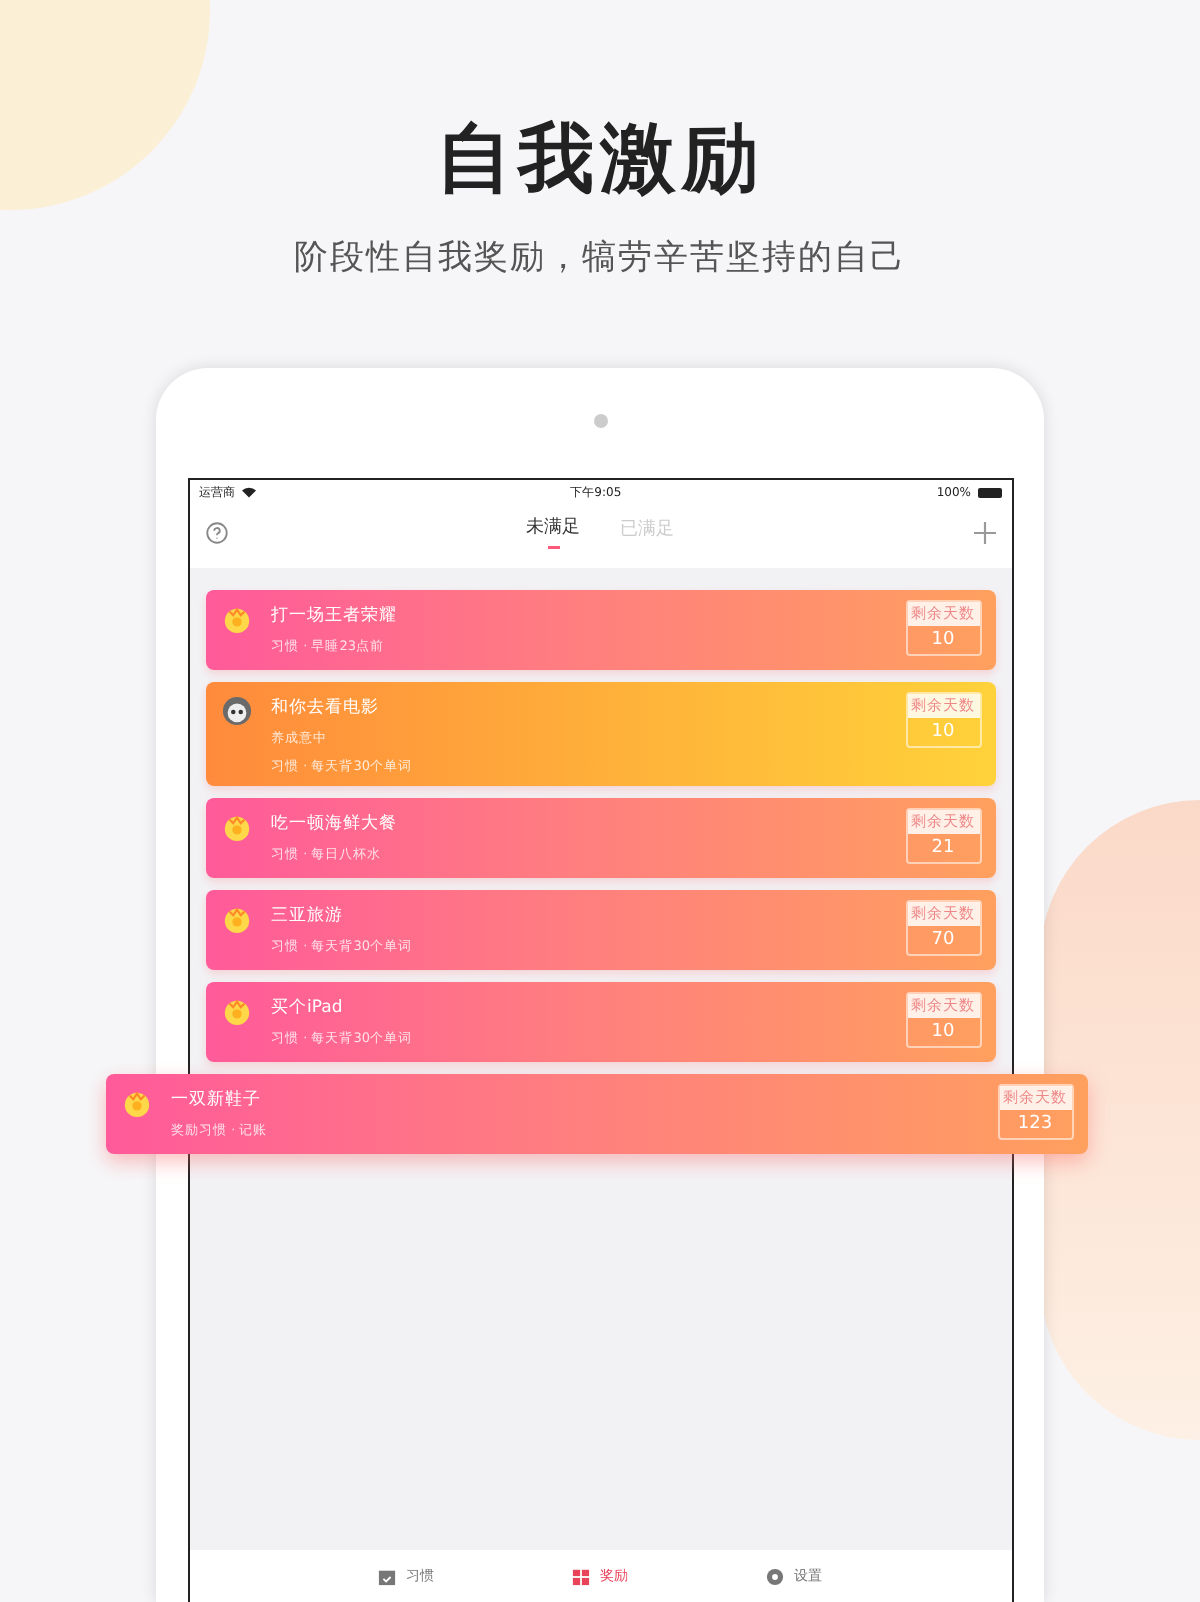  Describe the element at coordinates (943, 849) in the screenshot. I see `days-count: 21` at that location.